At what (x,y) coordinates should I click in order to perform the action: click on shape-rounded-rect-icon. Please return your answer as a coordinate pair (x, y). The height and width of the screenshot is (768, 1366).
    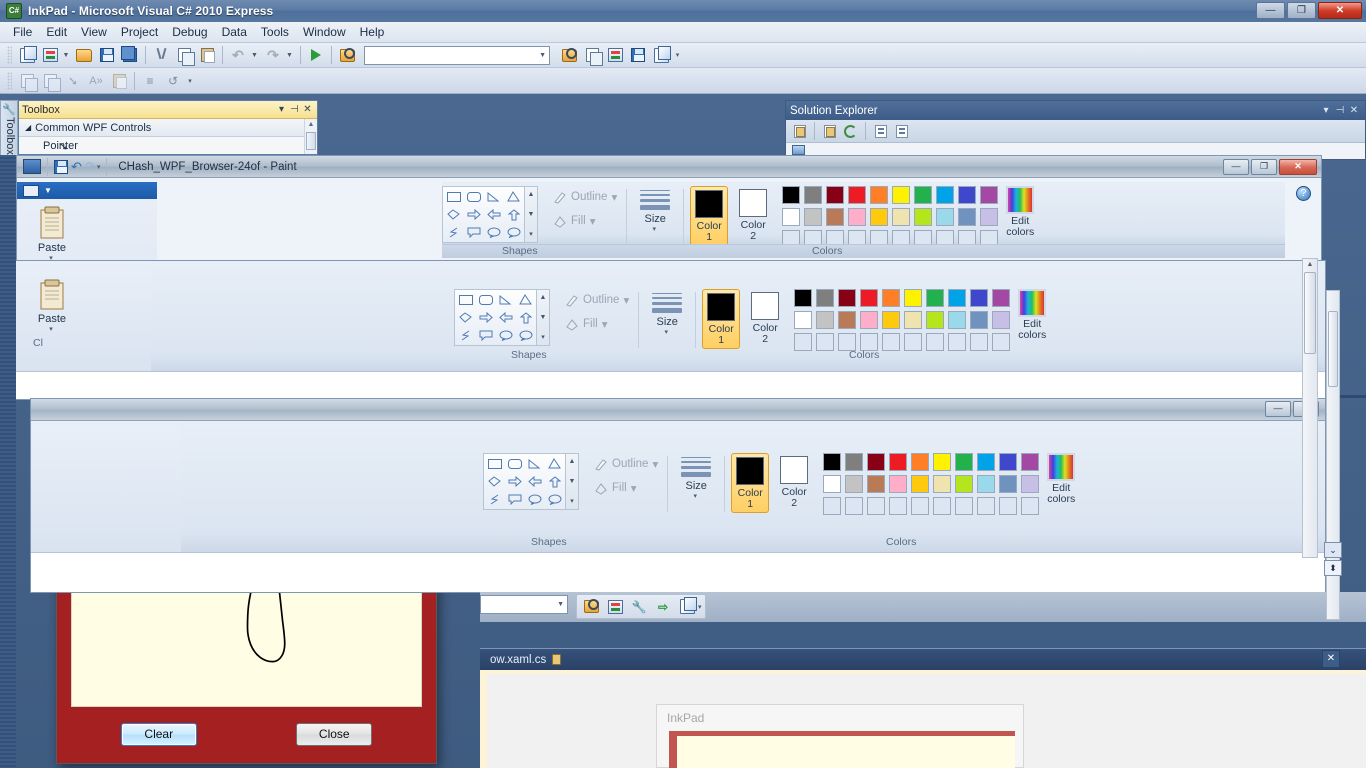
    Looking at the image, I should click on (514, 463).